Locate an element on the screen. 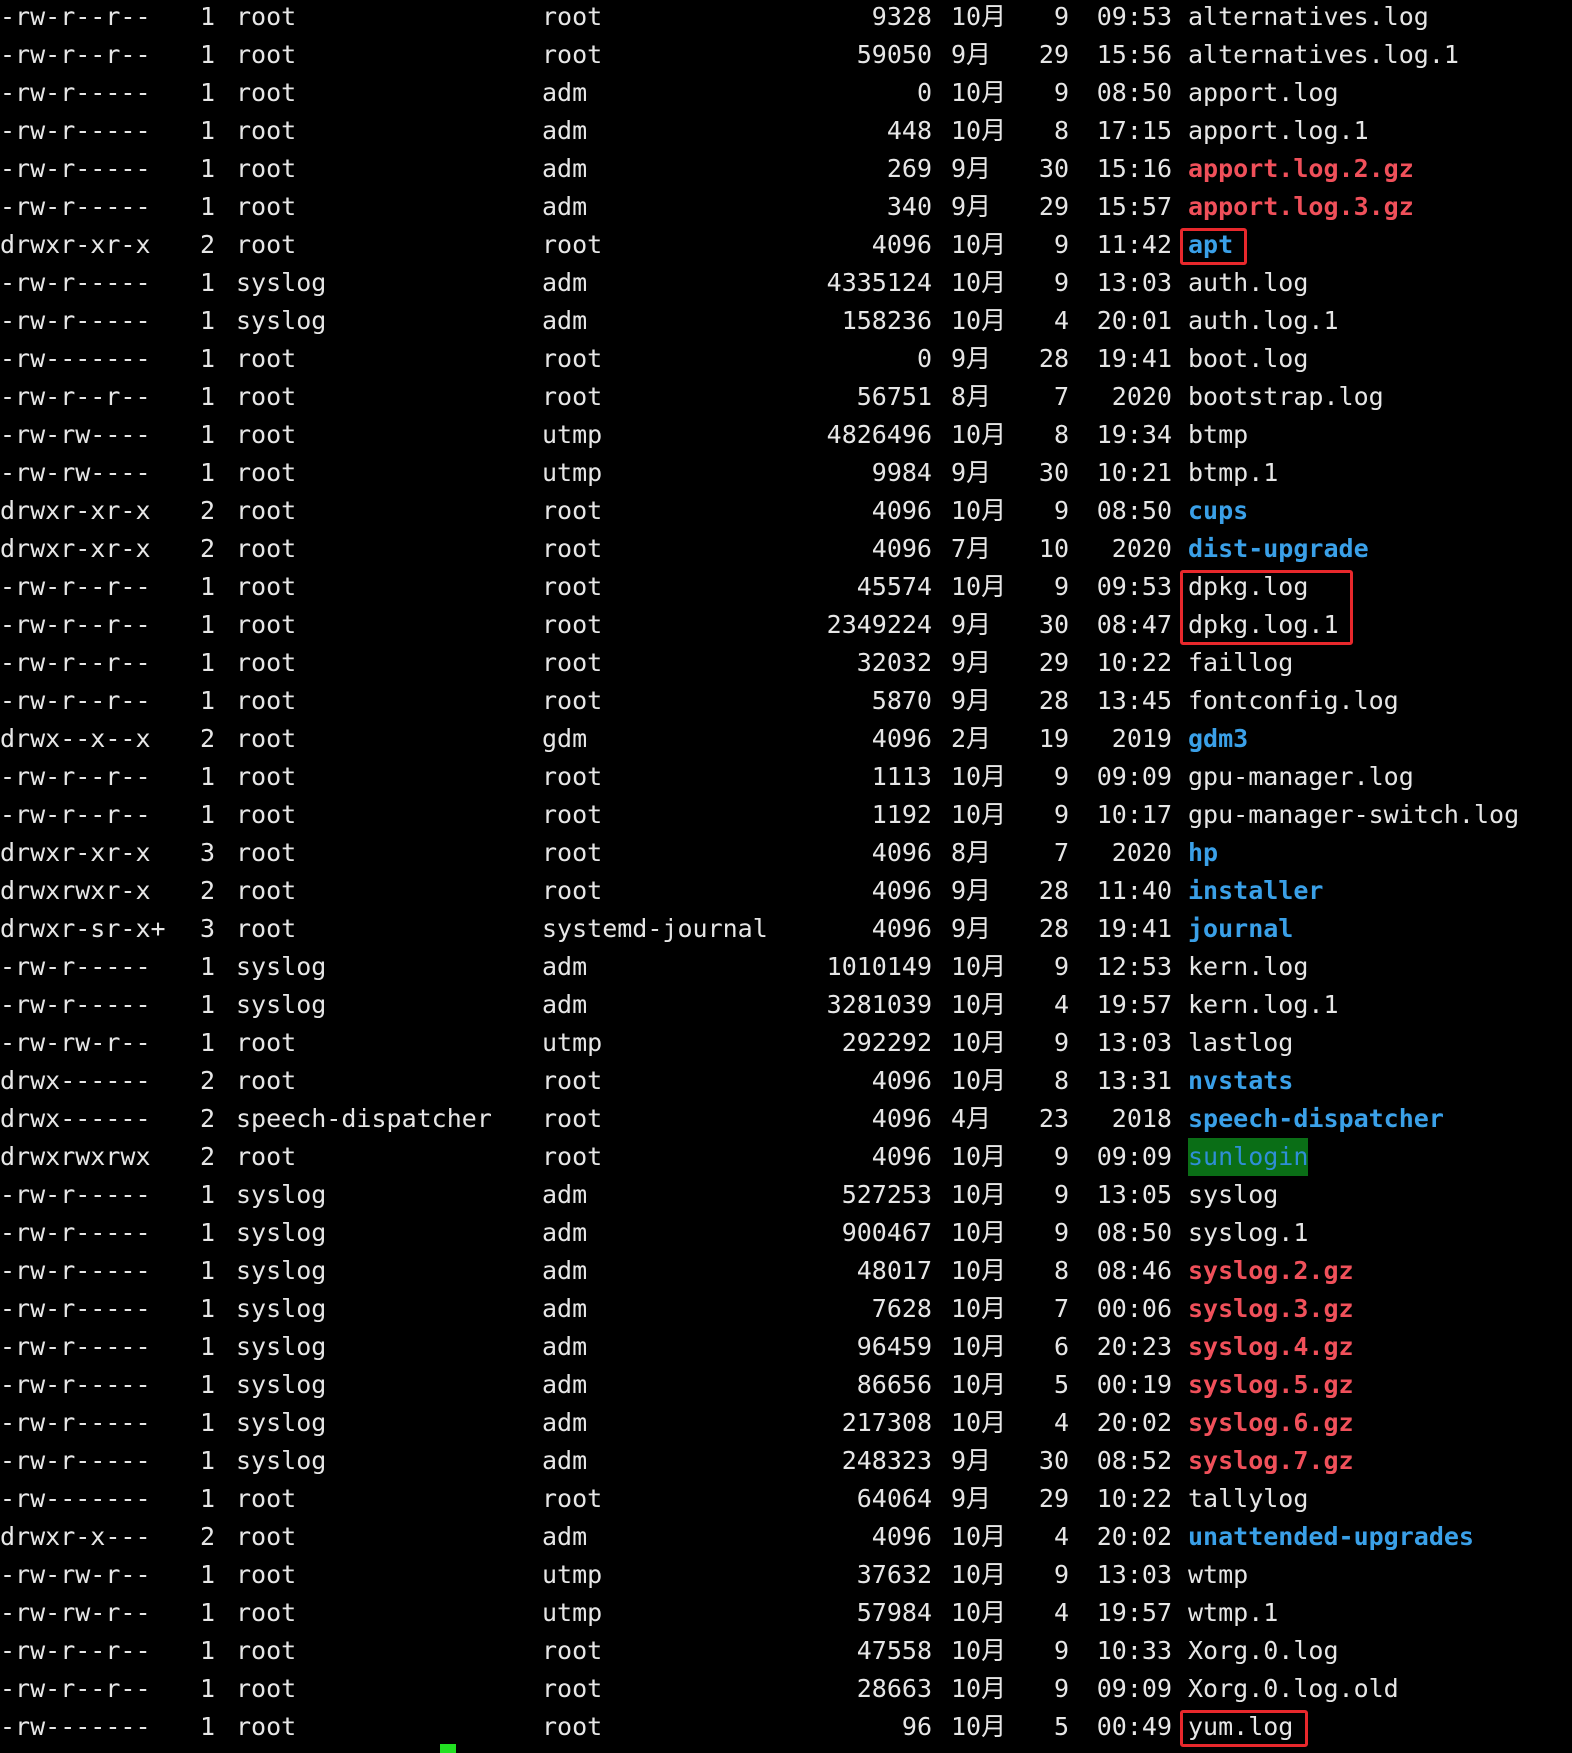 The width and height of the screenshot is (1572, 1753). listing-row: -rw-rw-r-- 1 root utmp 37632 10月 9 13:03 wtmp is located at coordinates (786, 1575).